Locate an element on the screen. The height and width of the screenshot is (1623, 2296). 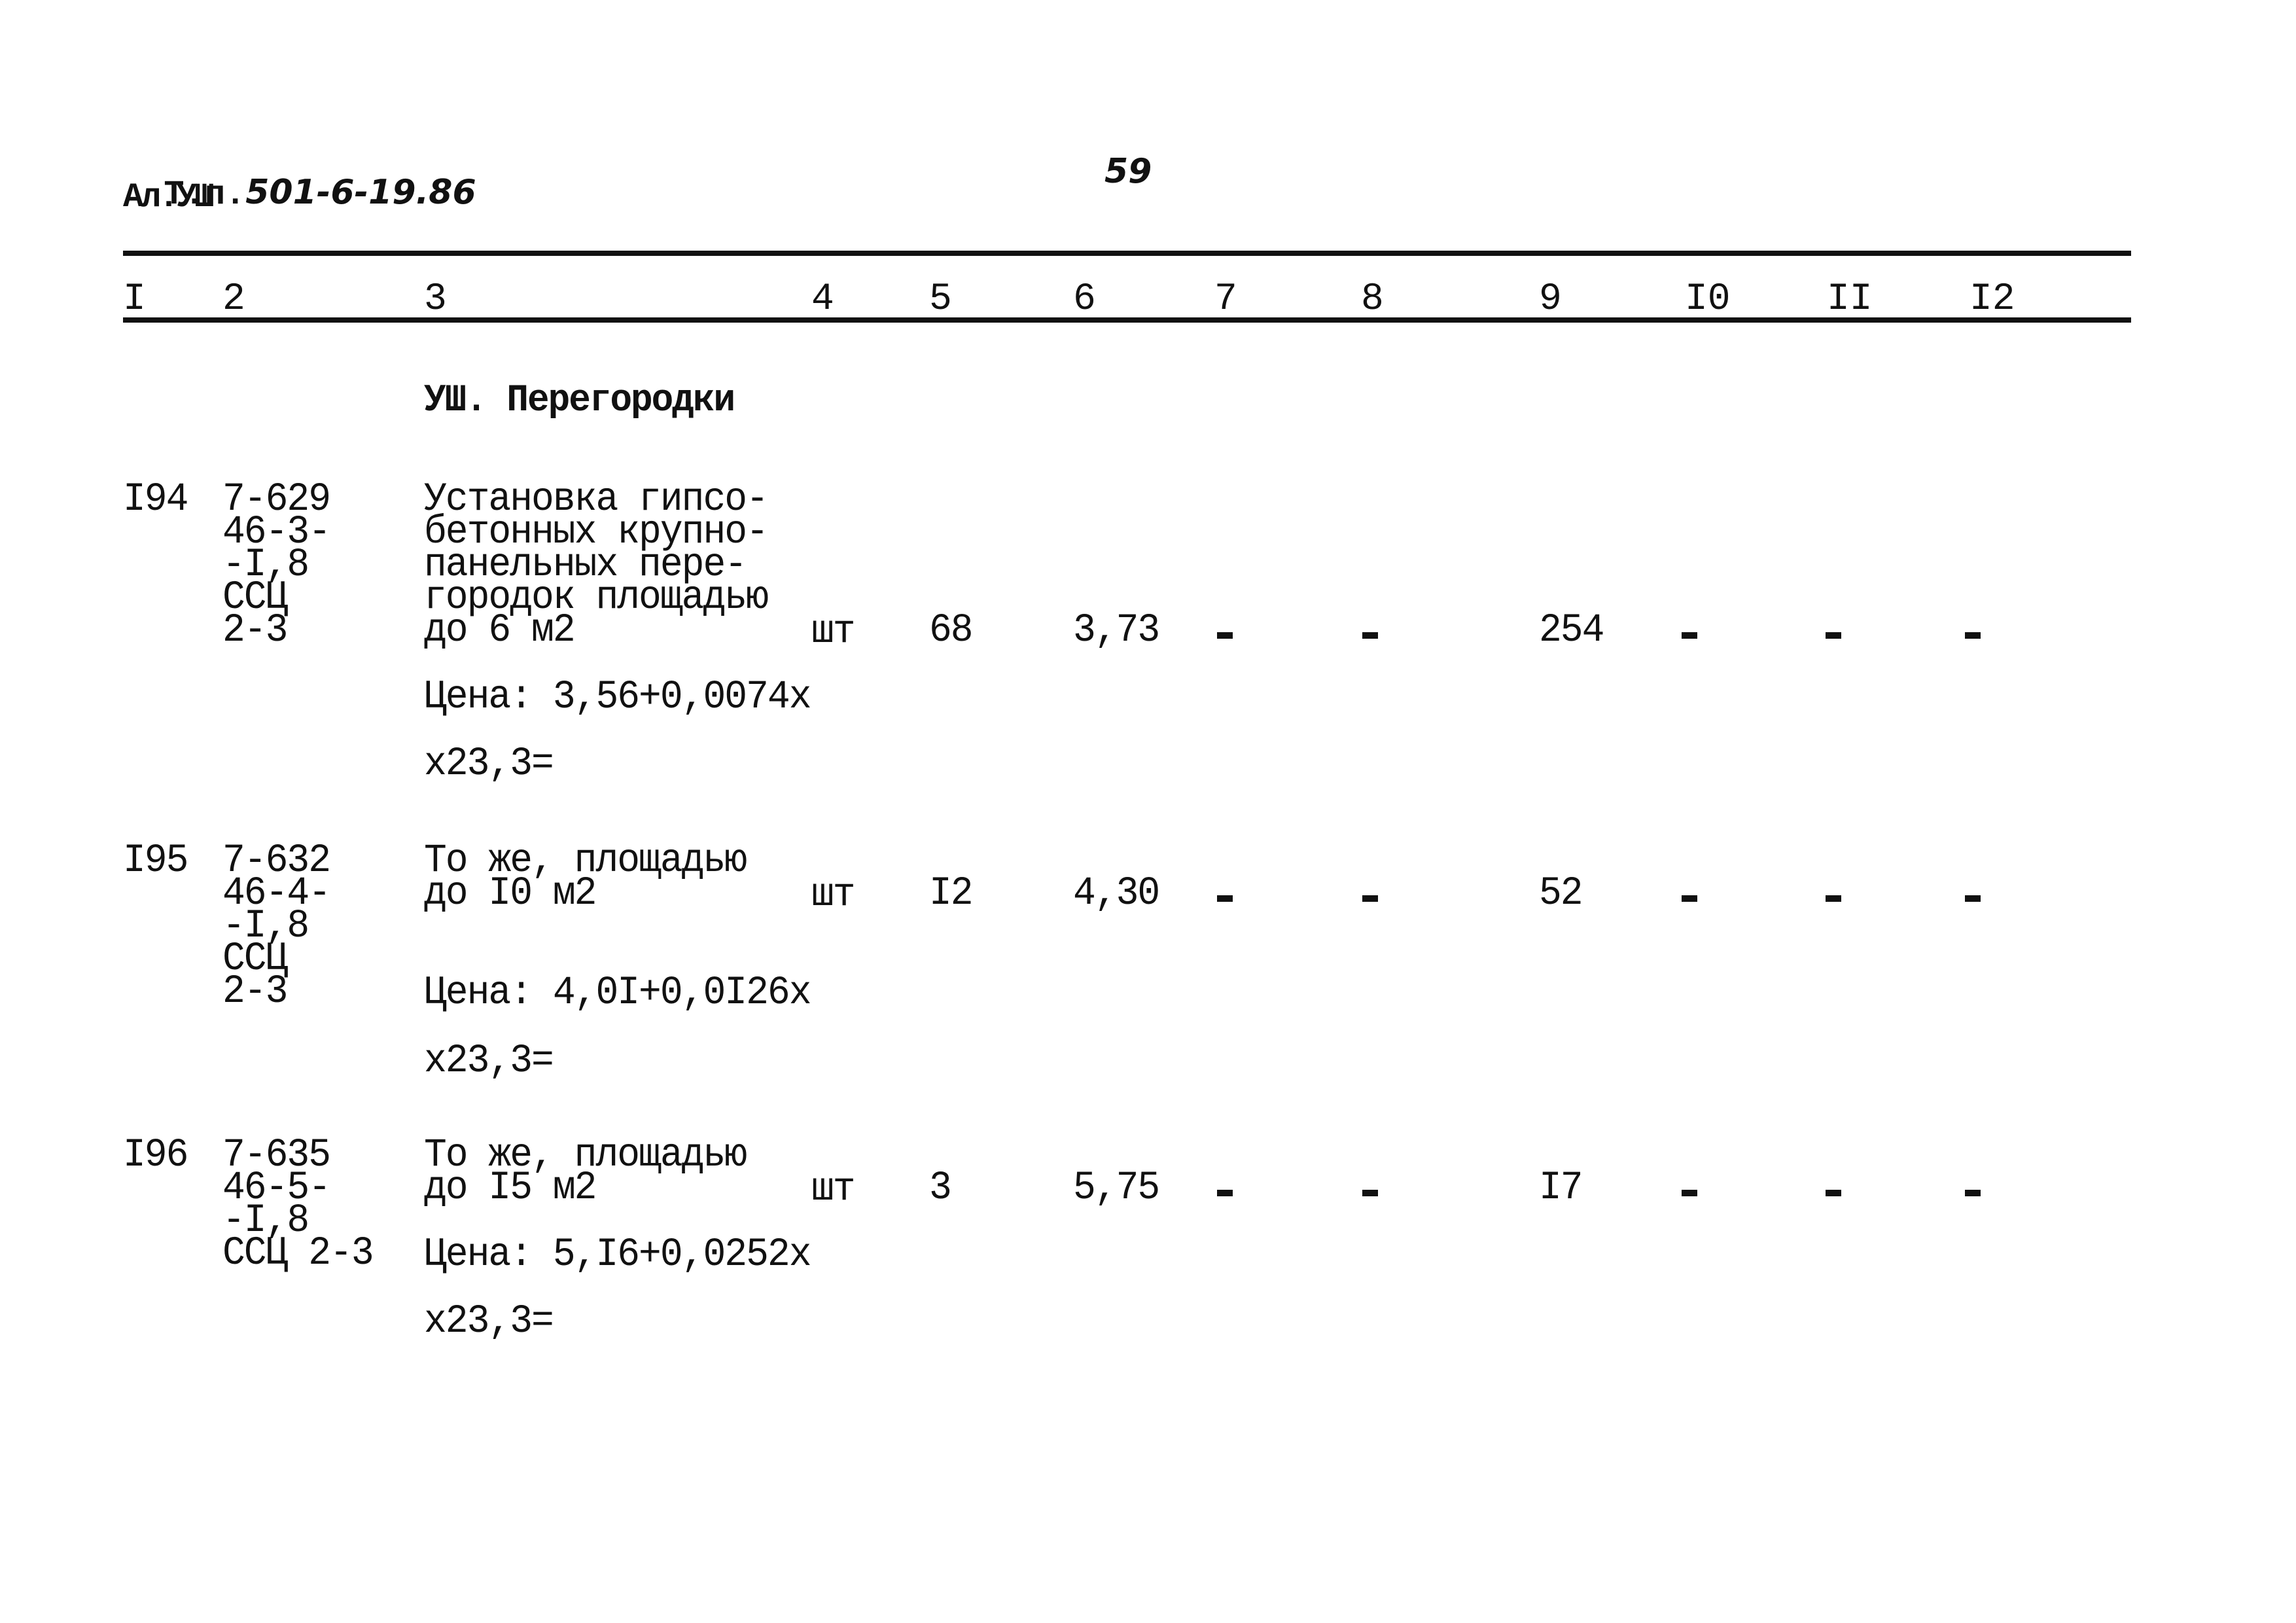
col-header-7: 7 is located at coordinates (1225, 299).